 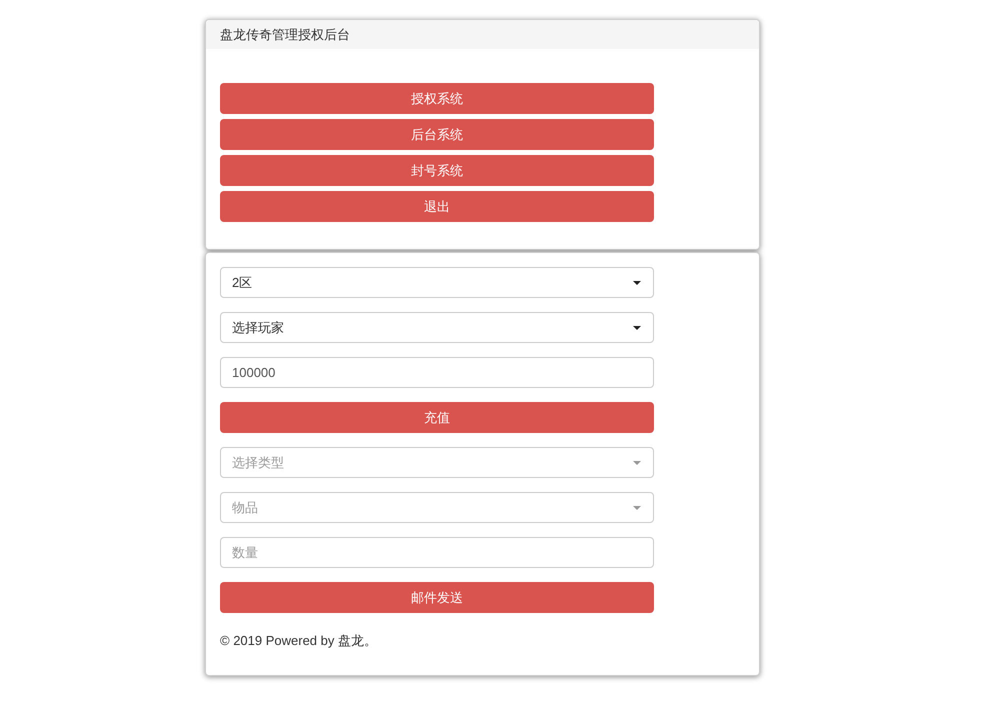 I want to click on submit-button: 邮件发送, so click(x=437, y=597).